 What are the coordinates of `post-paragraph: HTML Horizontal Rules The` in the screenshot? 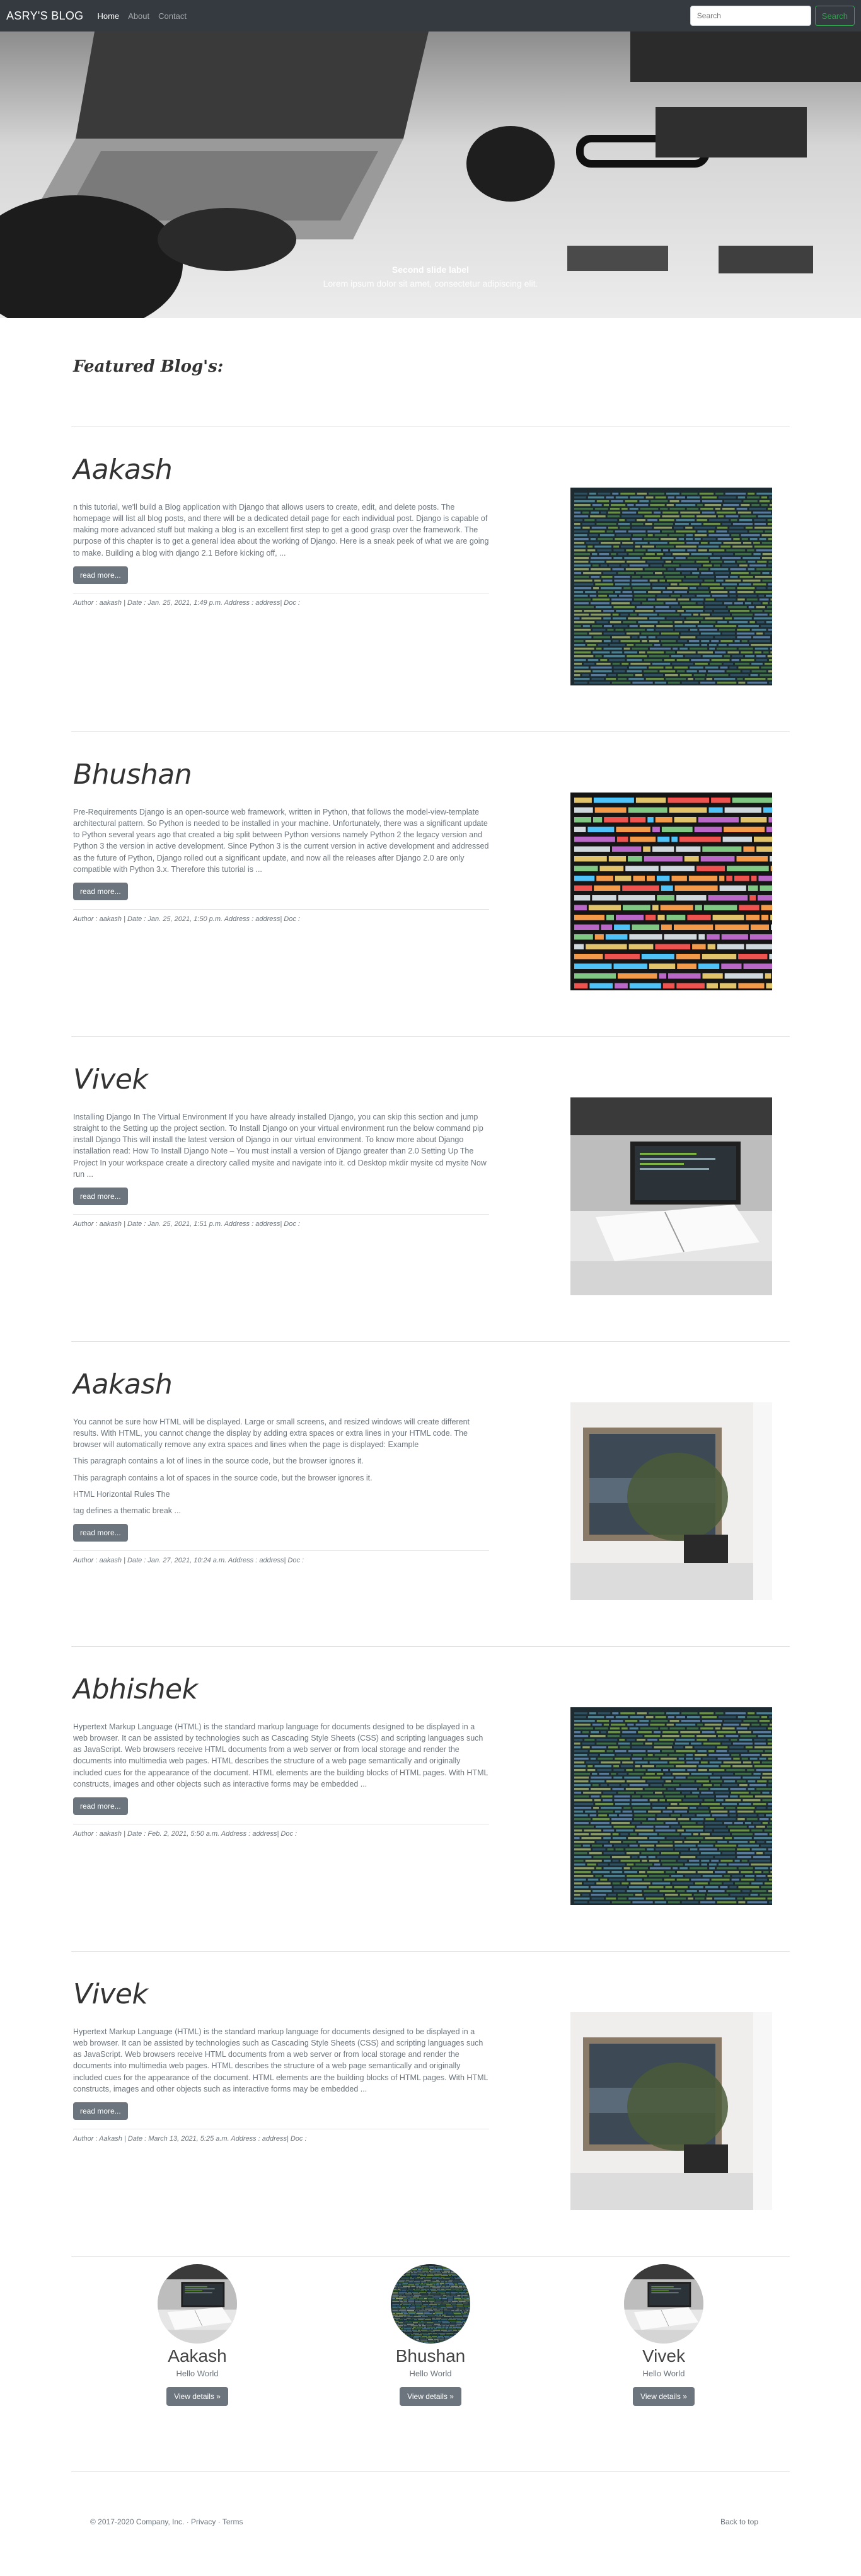 It's located at (122, 1494).